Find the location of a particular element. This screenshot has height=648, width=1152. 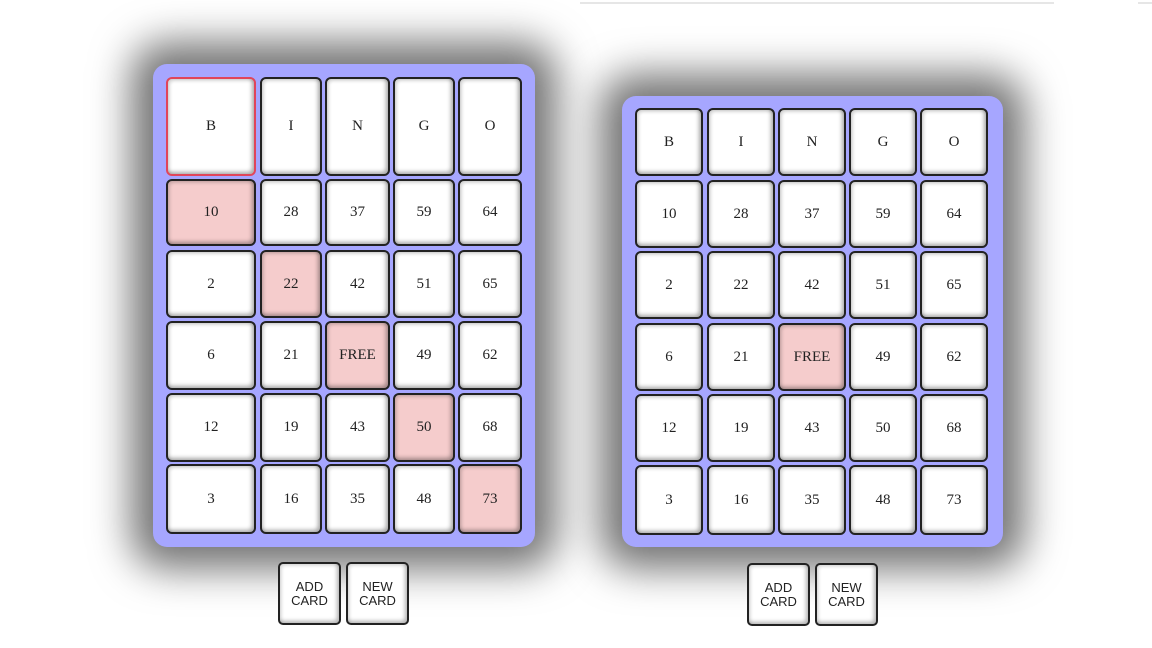

add-card-button-1: ADD CARD is located at coordinates (309, 593).